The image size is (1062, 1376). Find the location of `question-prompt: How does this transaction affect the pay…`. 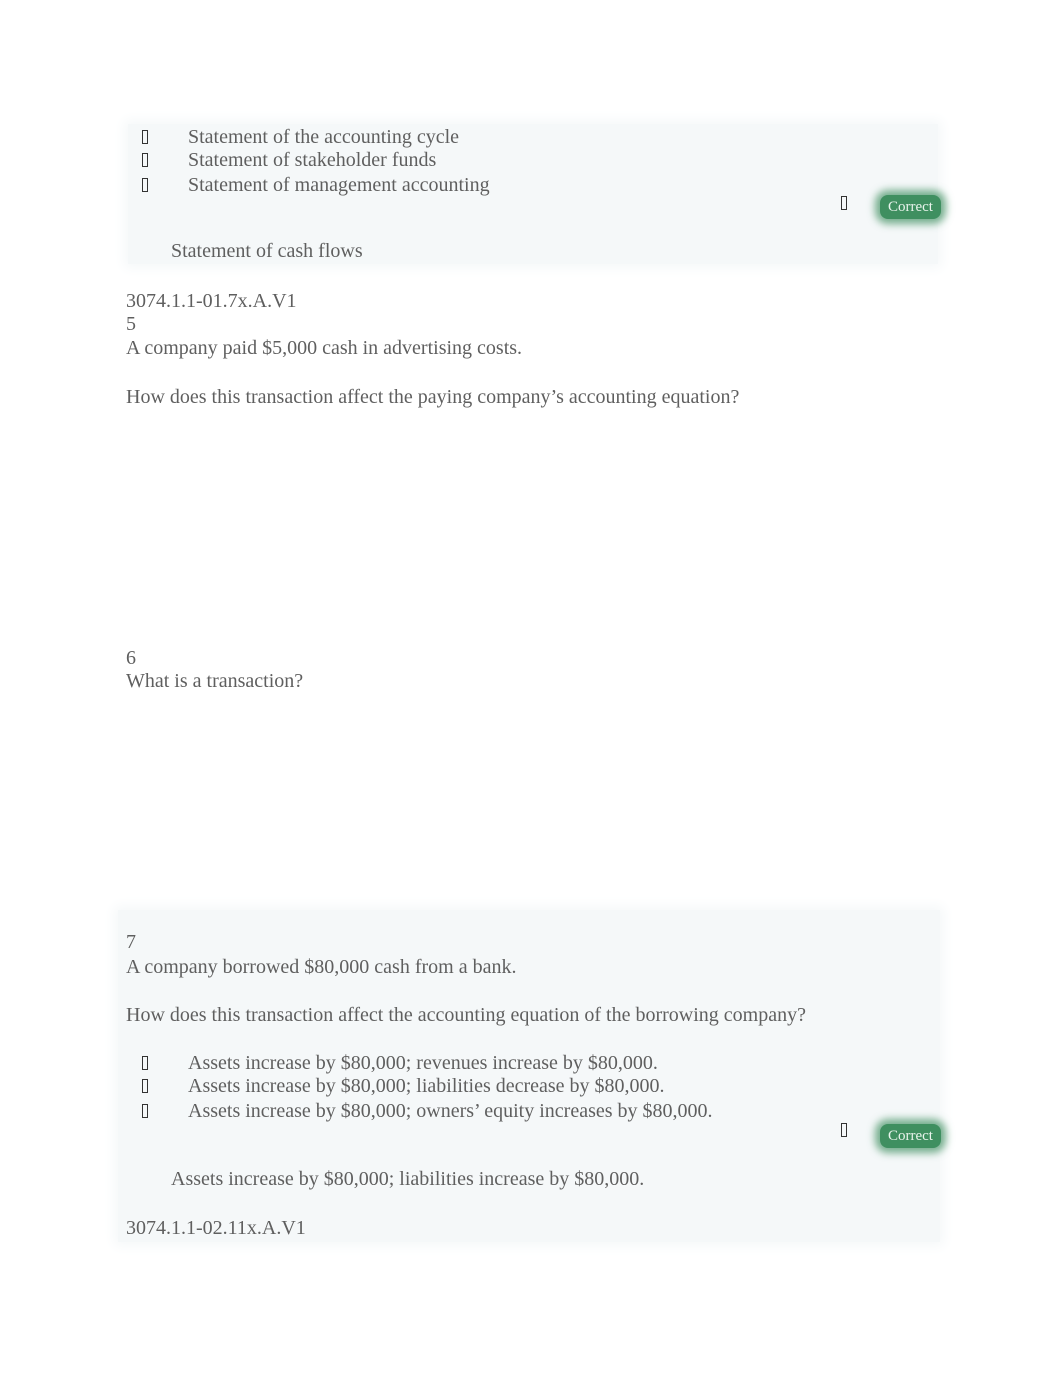

question-prompt: How does this transaction affect the pay… is located at coordinates (433, 397).